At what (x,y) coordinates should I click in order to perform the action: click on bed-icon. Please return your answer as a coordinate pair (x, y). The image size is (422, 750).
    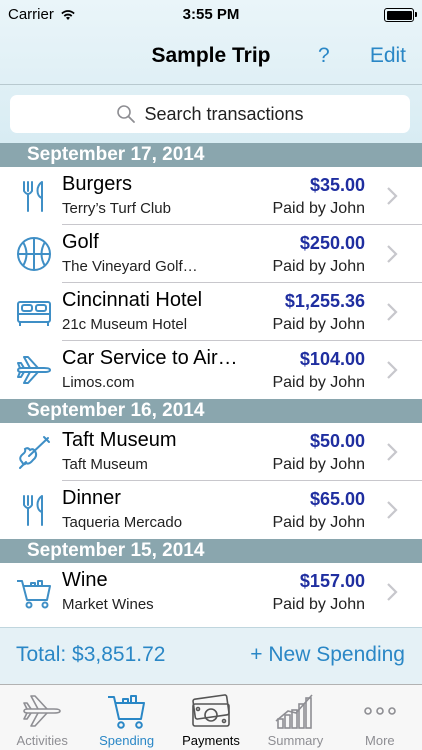
    Looking at the image, I should click on (34, 312).